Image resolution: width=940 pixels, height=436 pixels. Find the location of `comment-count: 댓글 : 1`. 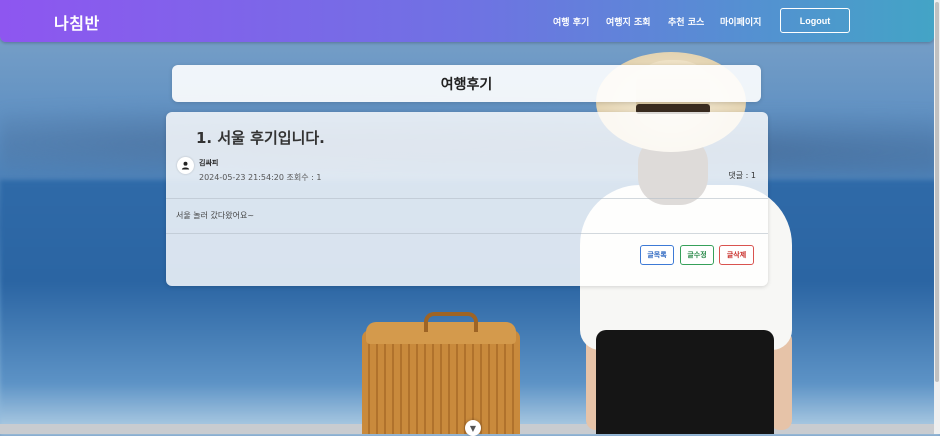

comment-count: 댓글 : 1 is located at coordinates (742, 175).